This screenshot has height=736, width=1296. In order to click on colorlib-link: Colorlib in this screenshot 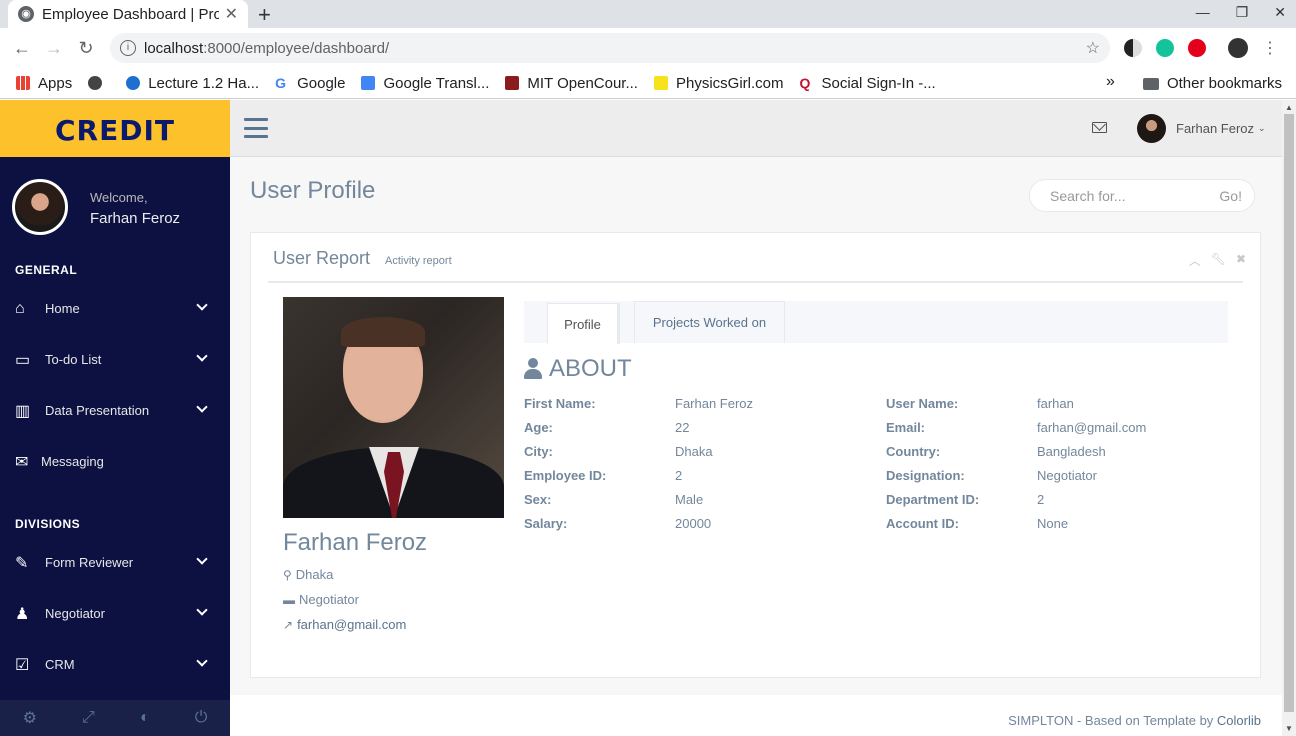, I will do `click(1239, 720)`.